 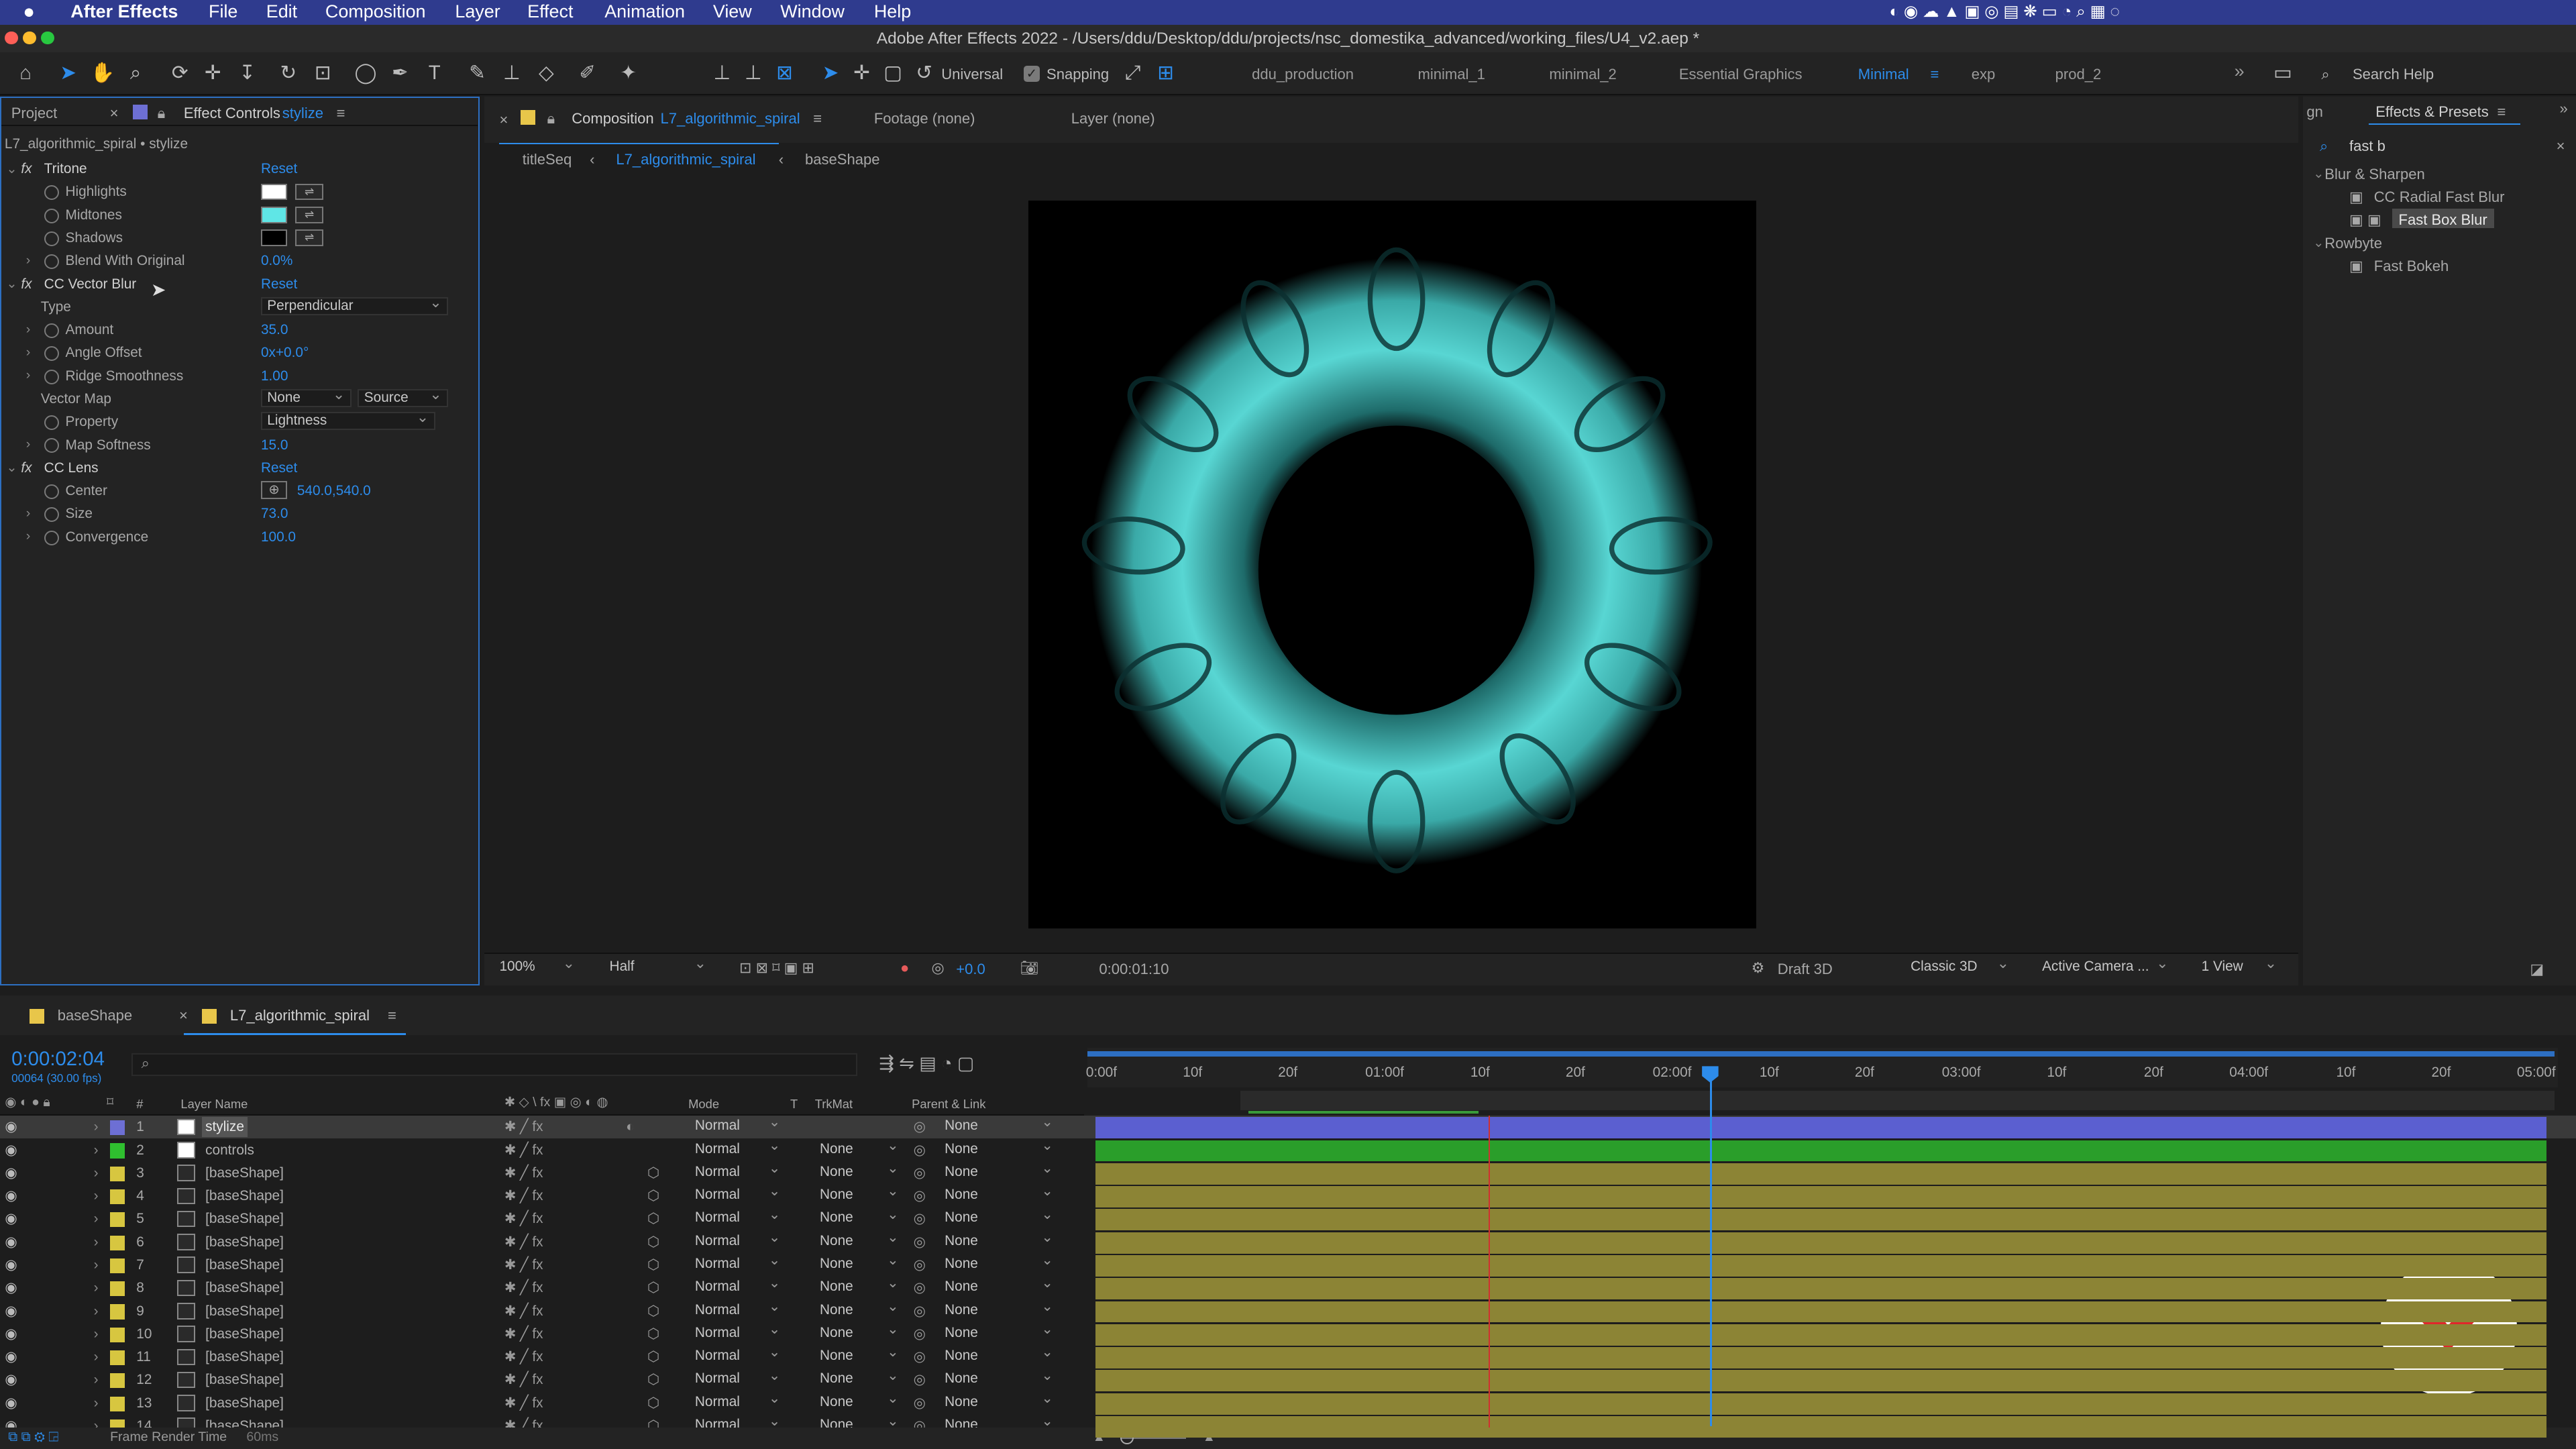 What do you see at coordinates (547, 159) in the screenshot?
I see `crumb-titleseq: titleSeq` at bounding box center [547, 159].